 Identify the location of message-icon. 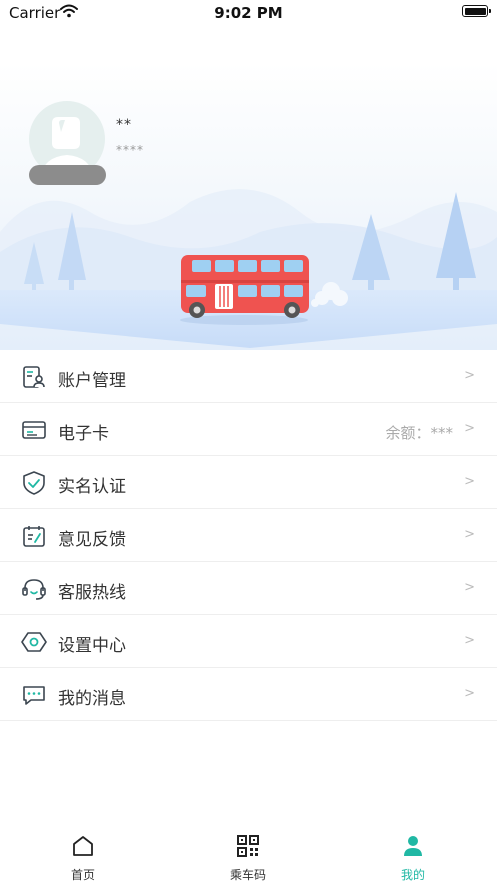
(34, 695).